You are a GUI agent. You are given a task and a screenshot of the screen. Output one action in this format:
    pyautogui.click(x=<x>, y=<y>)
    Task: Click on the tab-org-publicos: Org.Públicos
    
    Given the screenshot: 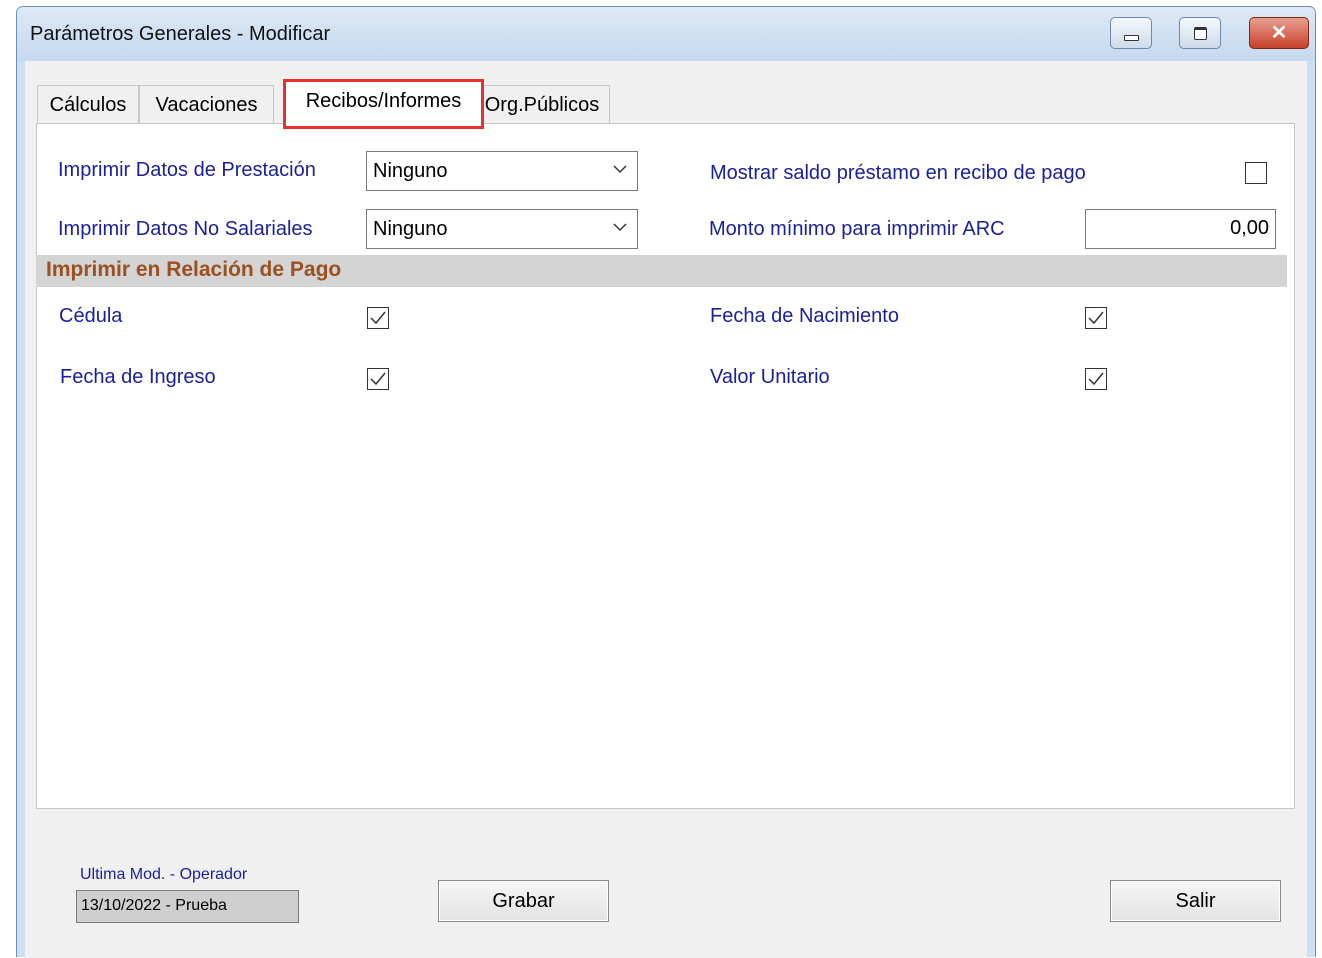 What is the action you would take?
    pyautogui.click(x=542, y=104)
    